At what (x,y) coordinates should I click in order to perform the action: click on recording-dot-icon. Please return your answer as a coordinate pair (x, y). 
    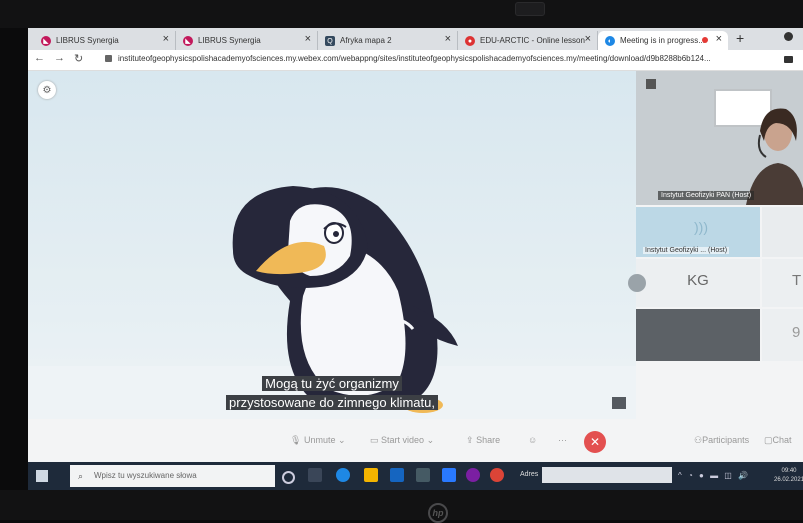
    Looking at the image, I should click on (705, 40).